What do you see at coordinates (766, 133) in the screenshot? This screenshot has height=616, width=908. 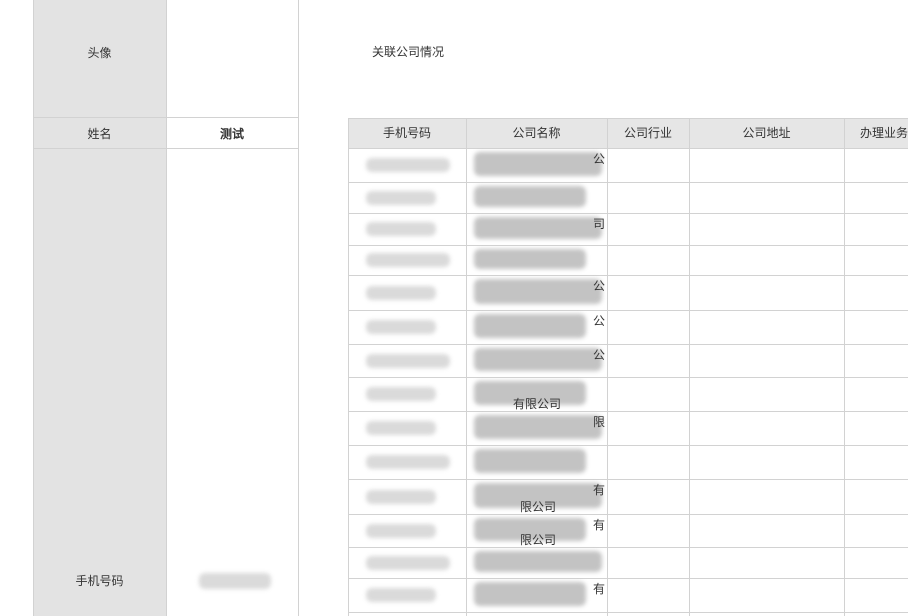 I see `column-header: 公司地址` at bounding box center [766, 133].